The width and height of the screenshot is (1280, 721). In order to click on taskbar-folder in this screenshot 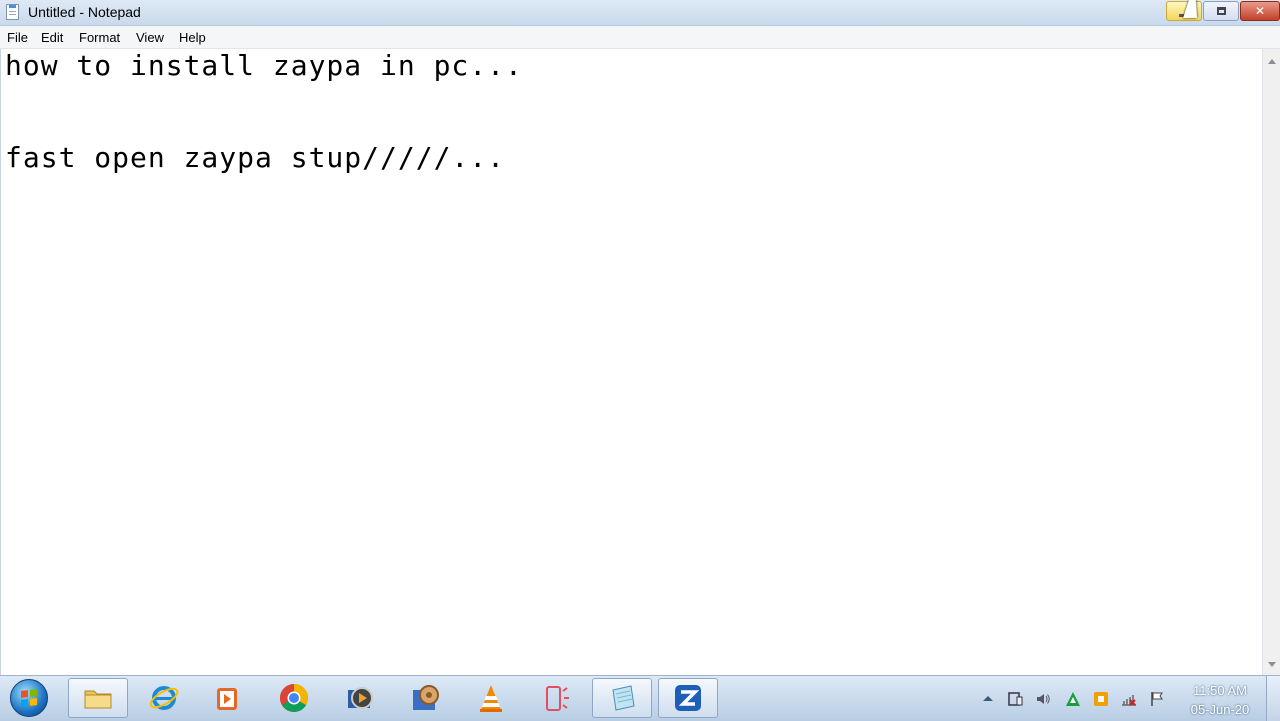, I will do `click(98, 698)`.